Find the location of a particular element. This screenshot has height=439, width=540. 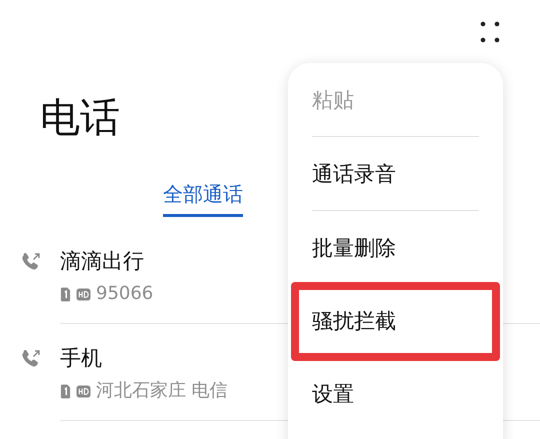

call-detail: 河北石家庄 电信 is located at coordinates (162, 391).